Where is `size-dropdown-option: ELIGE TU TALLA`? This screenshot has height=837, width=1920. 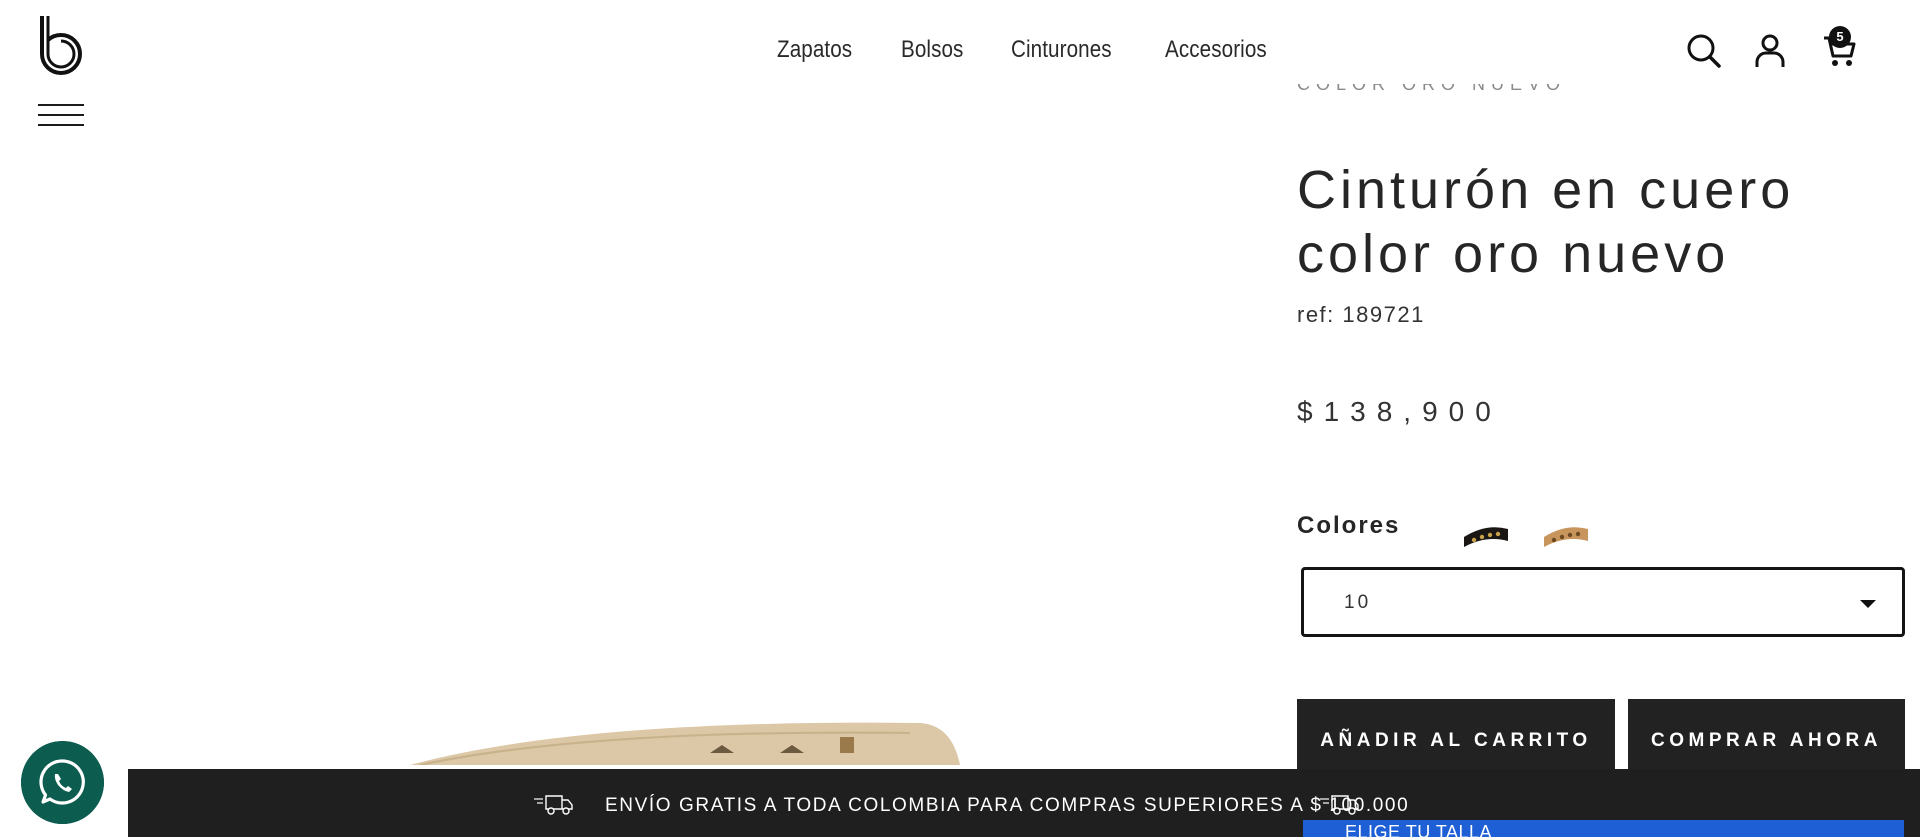
size-dropdown-option: ELIGE TU TALLA is located at coordinates (1603, 828).